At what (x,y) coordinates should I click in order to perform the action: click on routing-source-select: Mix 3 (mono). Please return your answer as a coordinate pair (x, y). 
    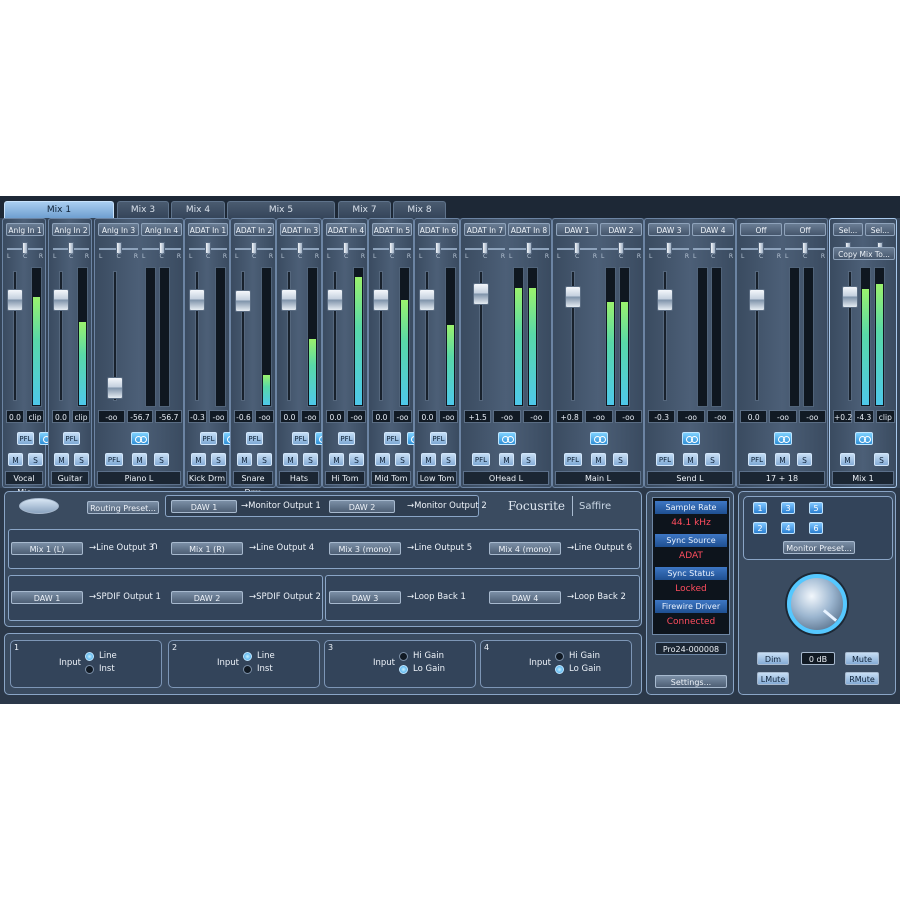
    Looking at the image, I should click on (365, 548).